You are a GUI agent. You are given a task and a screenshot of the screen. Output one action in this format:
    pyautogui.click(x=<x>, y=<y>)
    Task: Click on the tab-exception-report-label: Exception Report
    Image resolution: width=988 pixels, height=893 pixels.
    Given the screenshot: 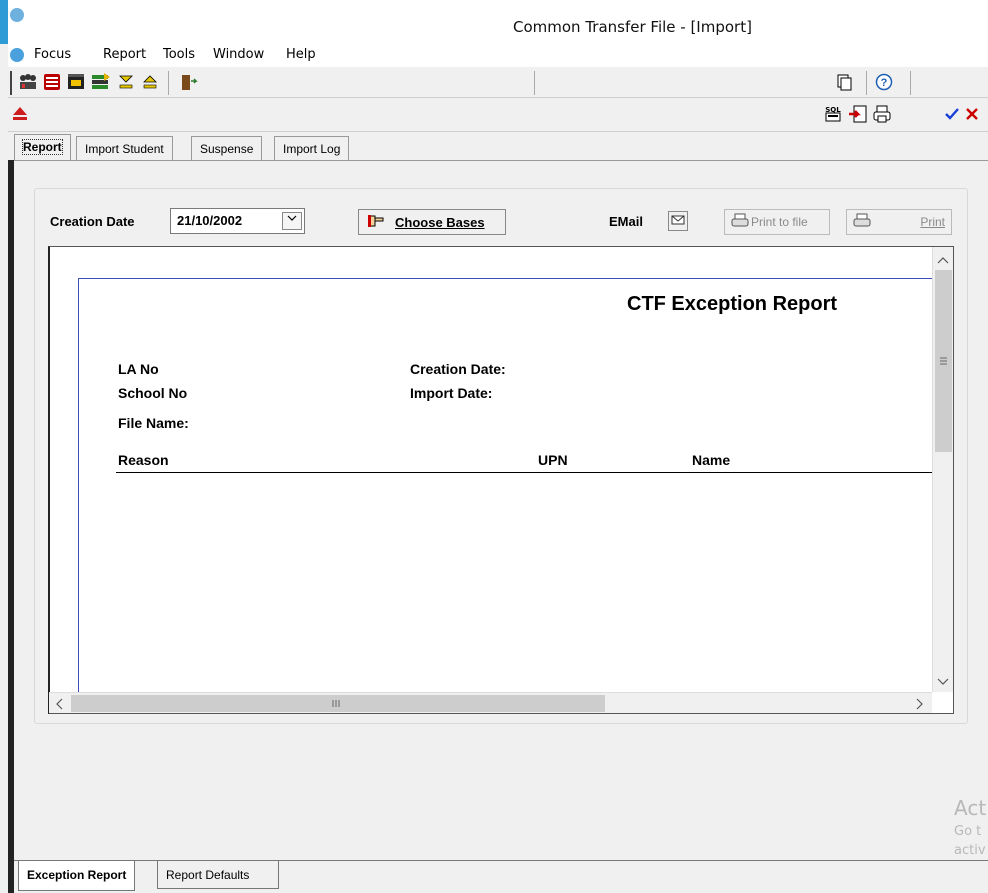 What is the action you would take?
    pyautogui.click(x=77, y=875)
    